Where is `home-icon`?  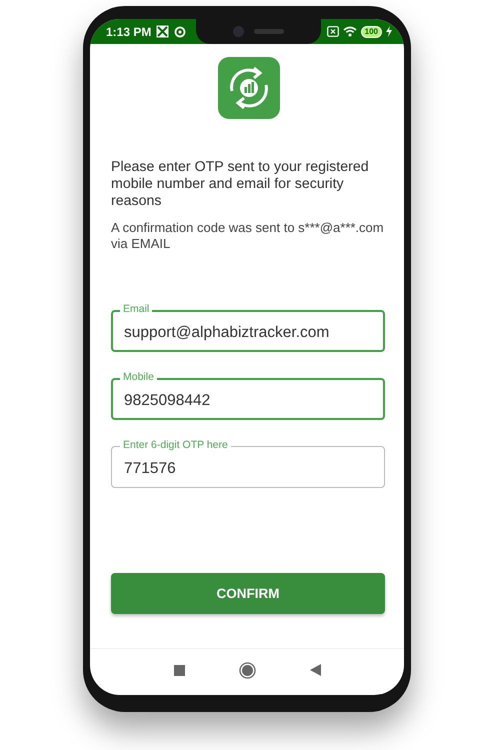 home-icon is located at coordinates (247, 670).